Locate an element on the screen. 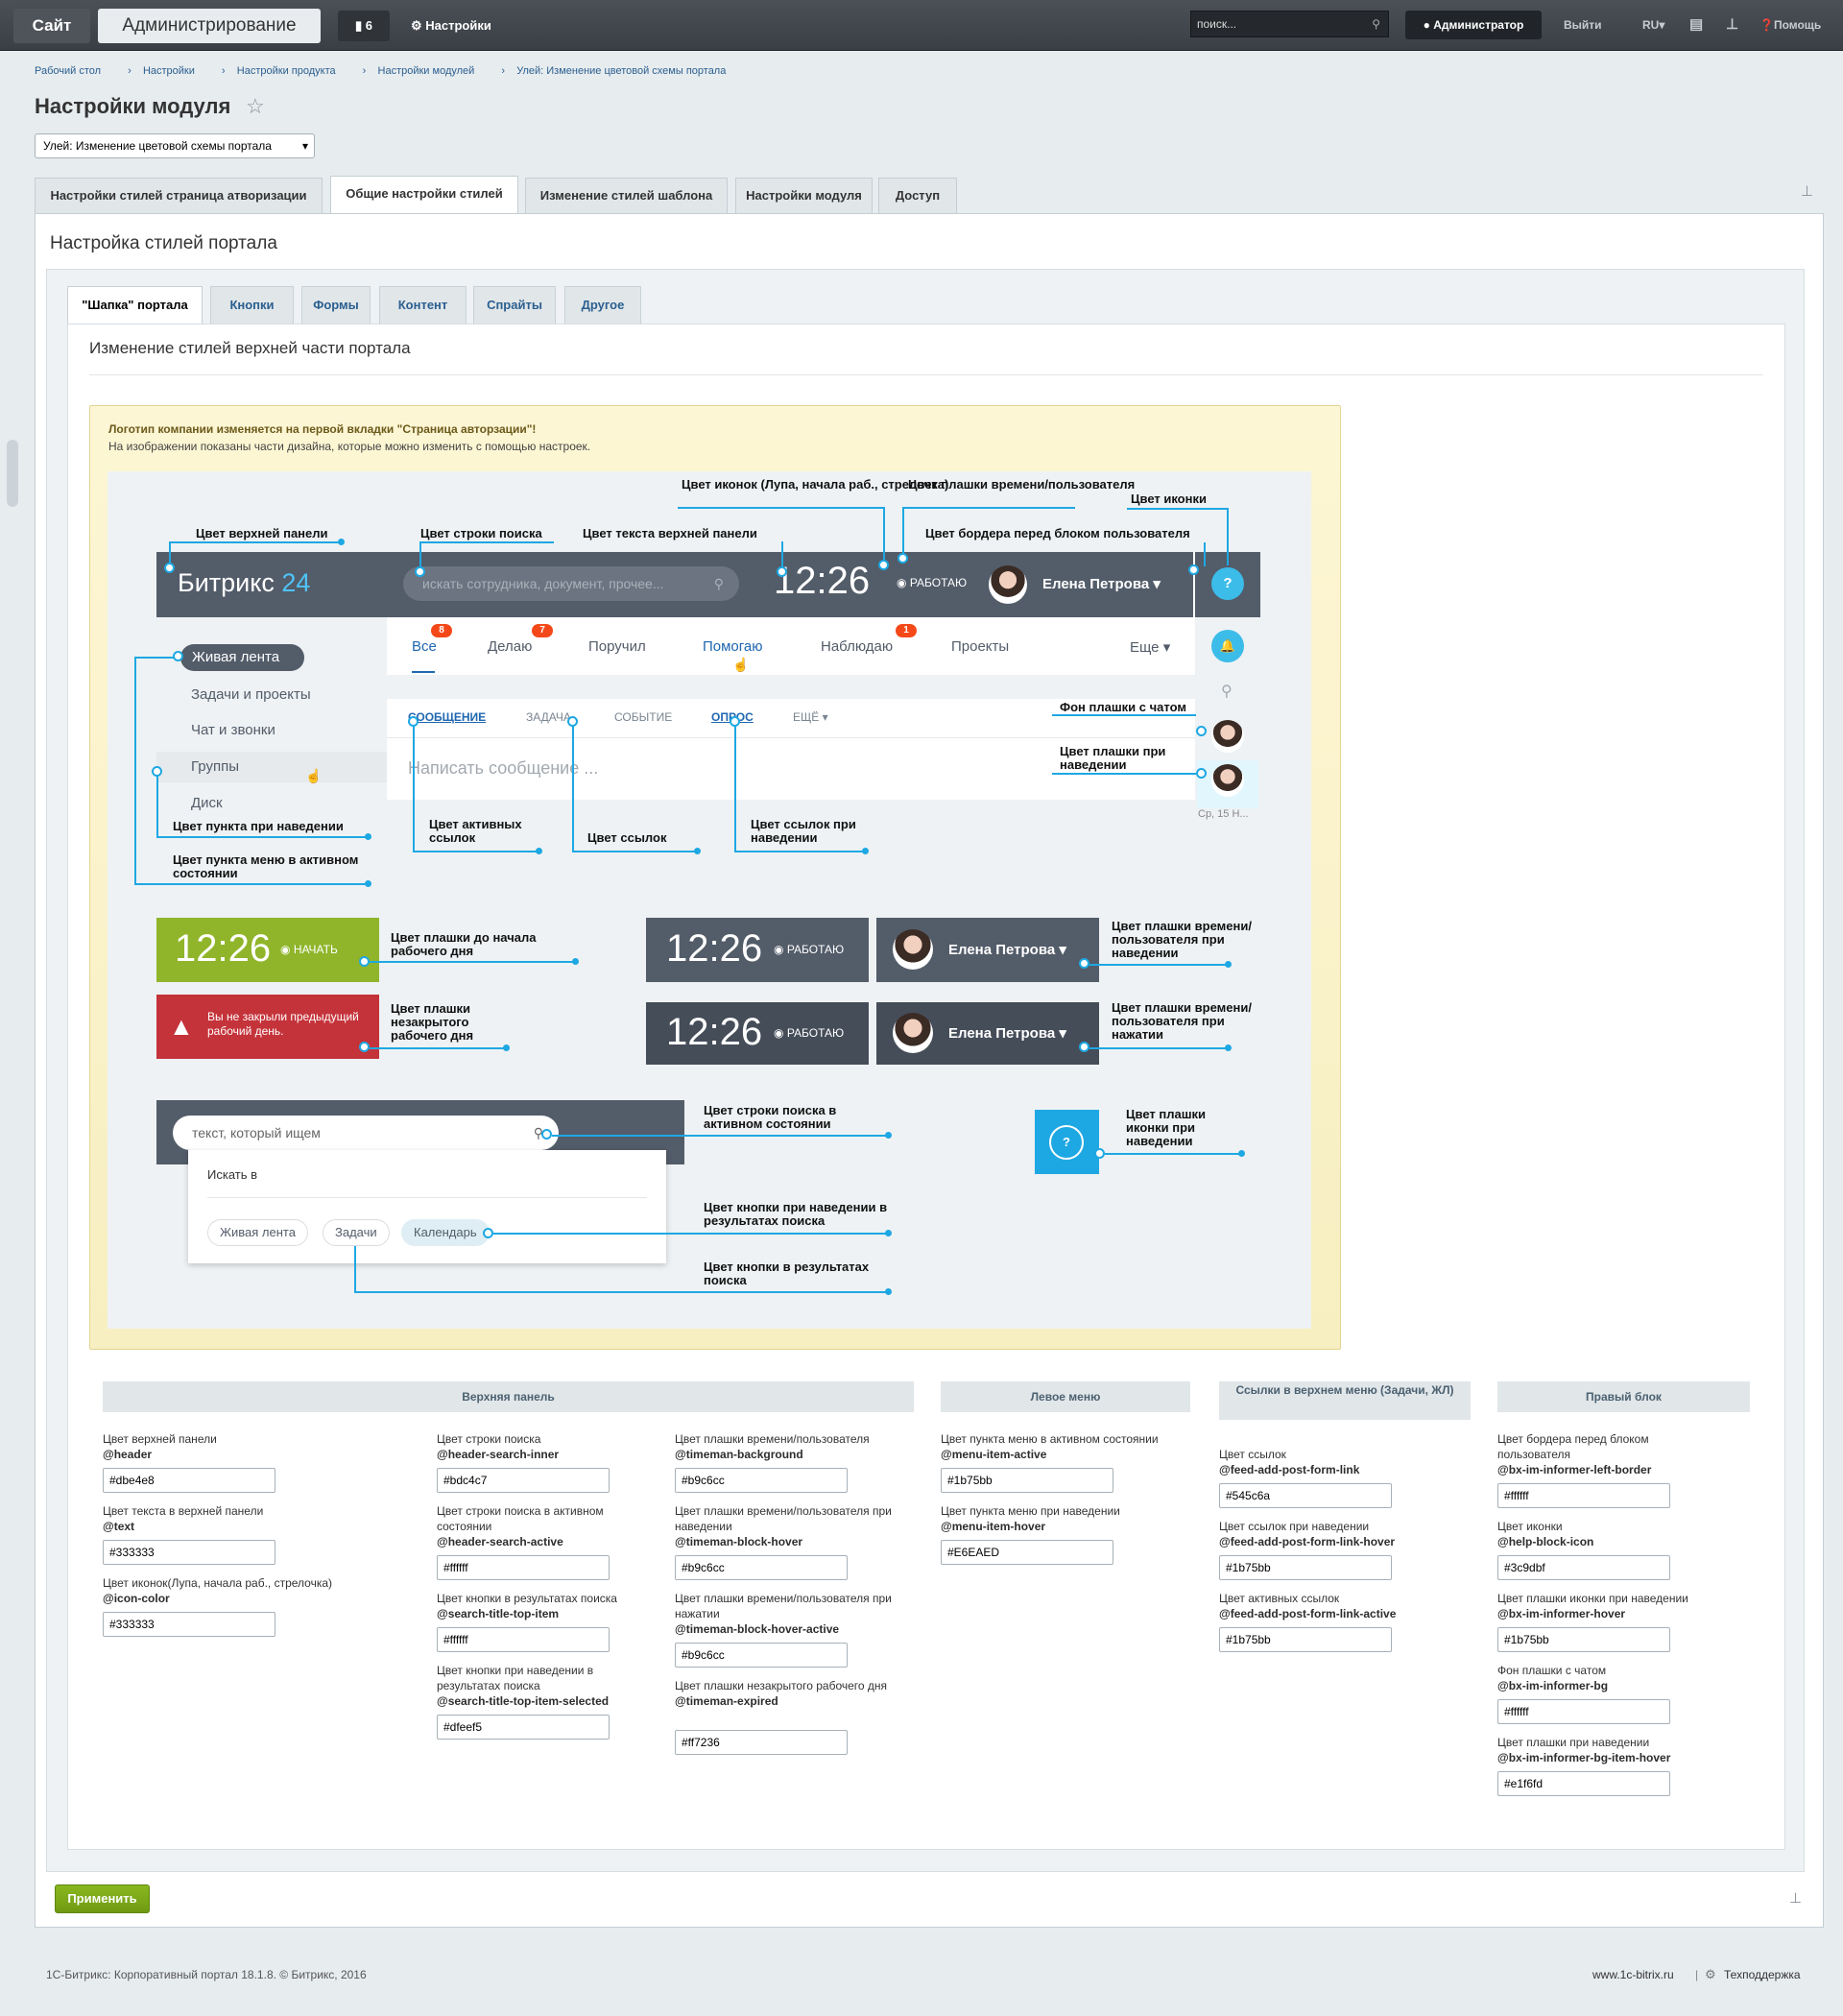  informer-hover-input: #1b75bb is located at coordinates (1583, 1640).